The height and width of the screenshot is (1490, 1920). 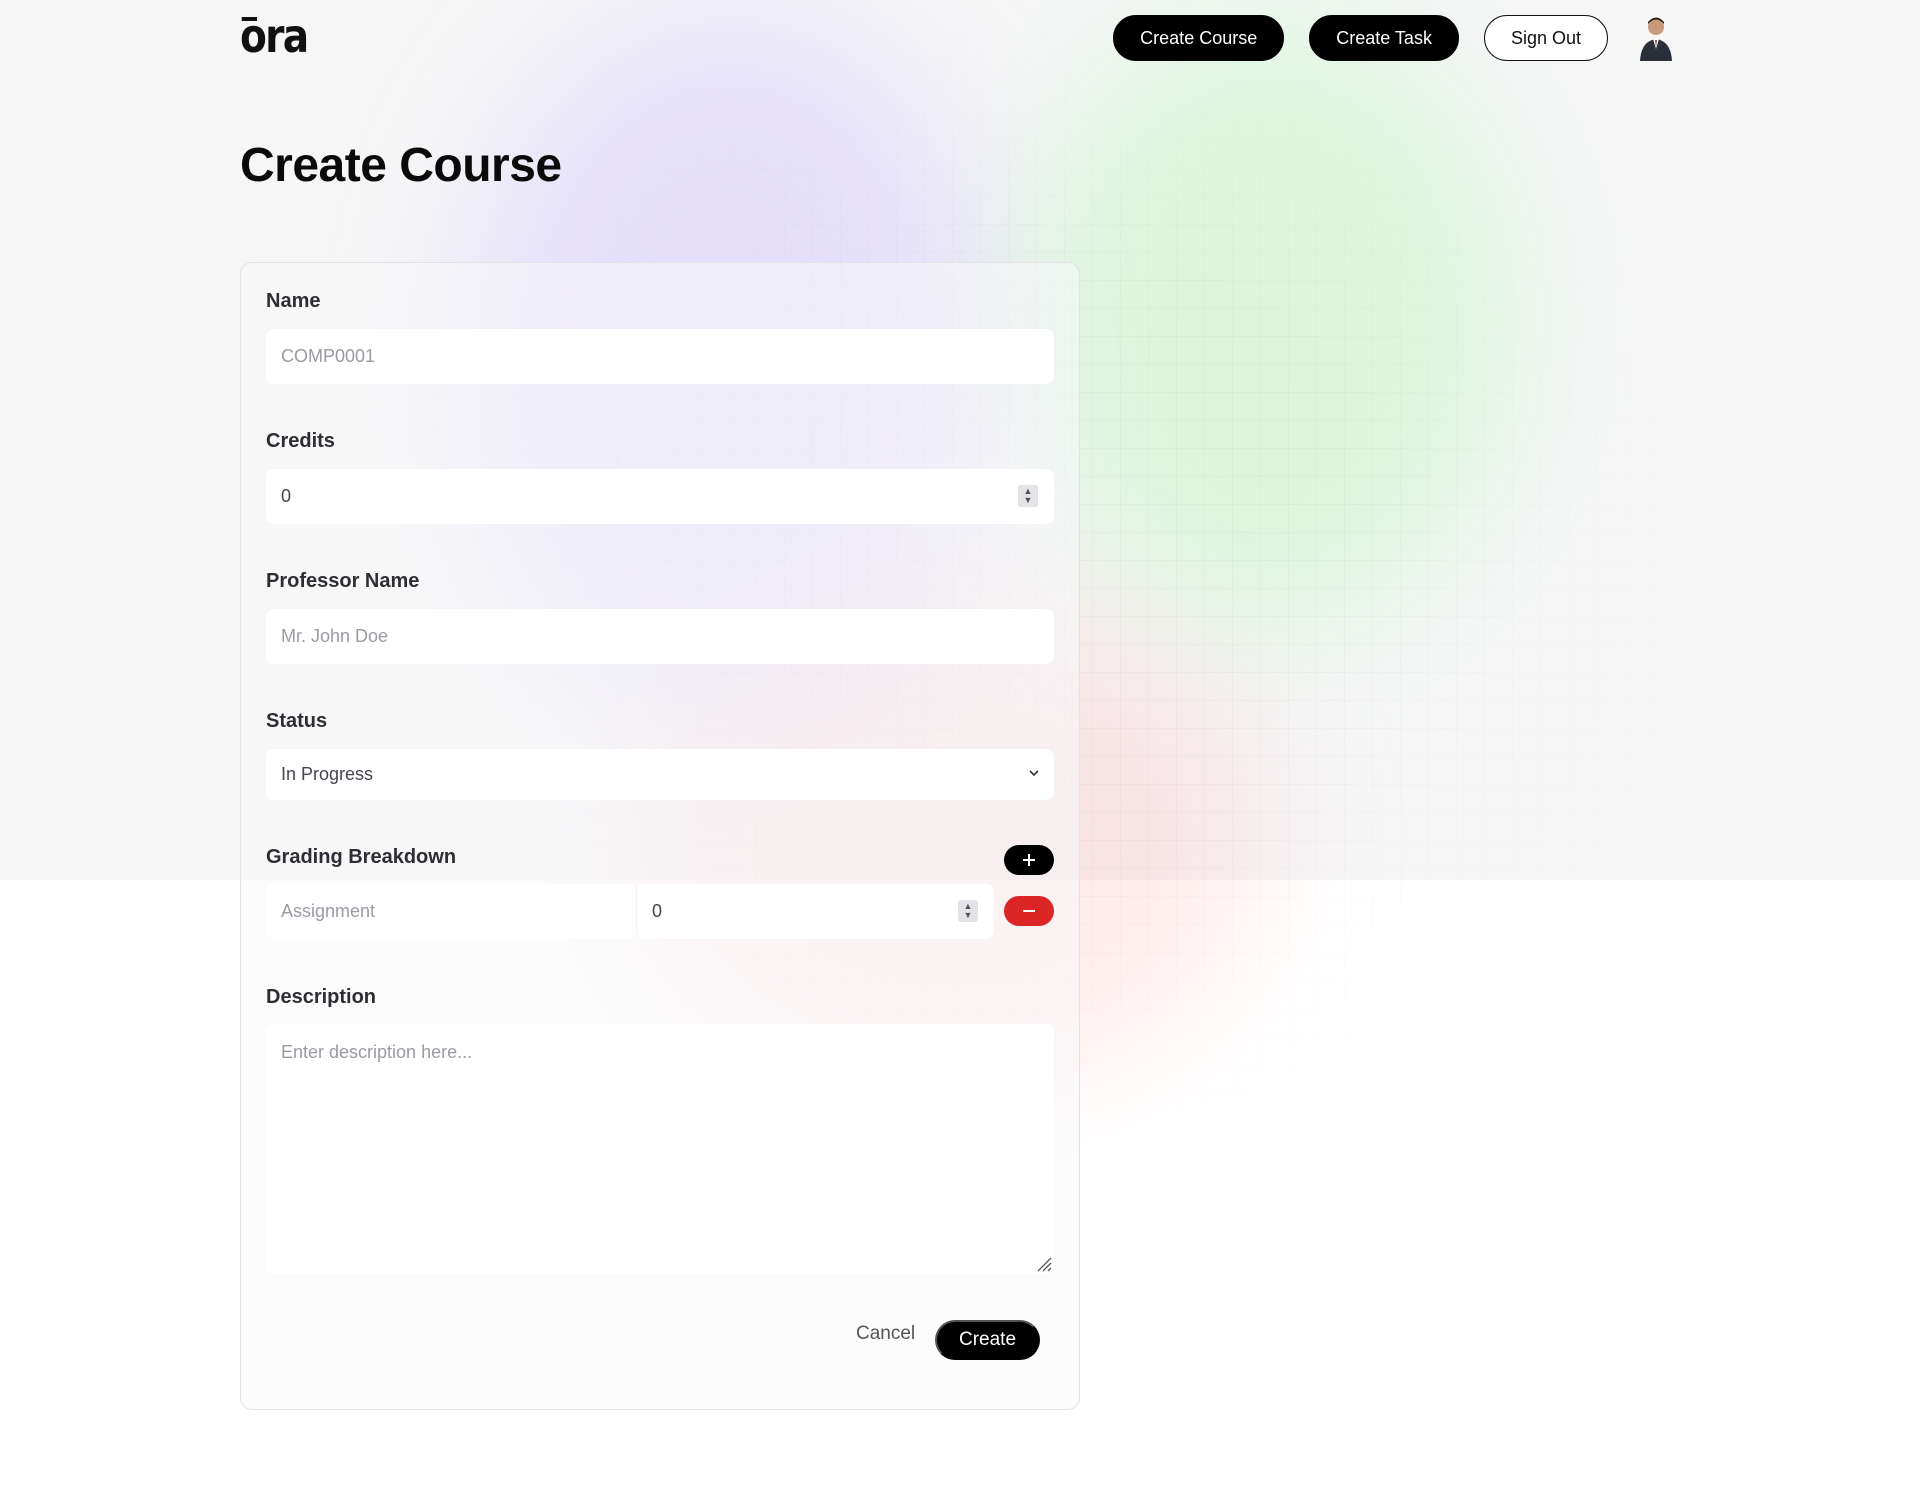 I want to click on create-button: Create, so click(x=987, y=1340).